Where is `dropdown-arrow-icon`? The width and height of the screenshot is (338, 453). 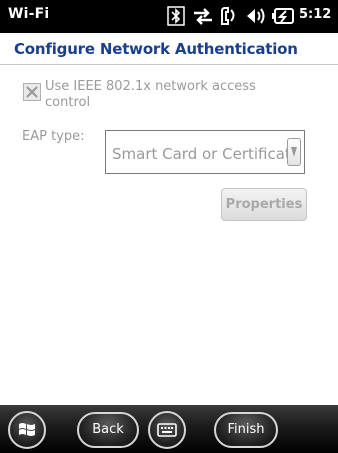 dropdown-arrow-icon is located at coordinates (294, 152).